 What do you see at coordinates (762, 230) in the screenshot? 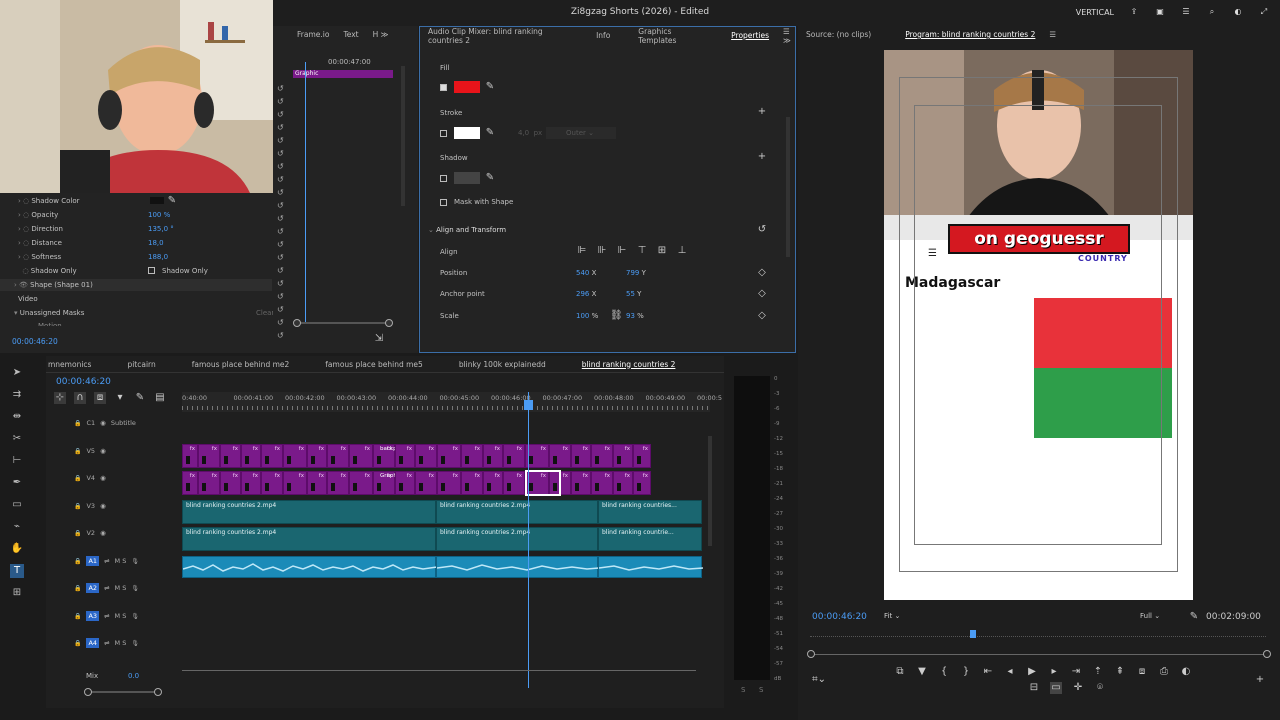
I see `reset-transform-icon: ↺` at bounding box center [762, 230].